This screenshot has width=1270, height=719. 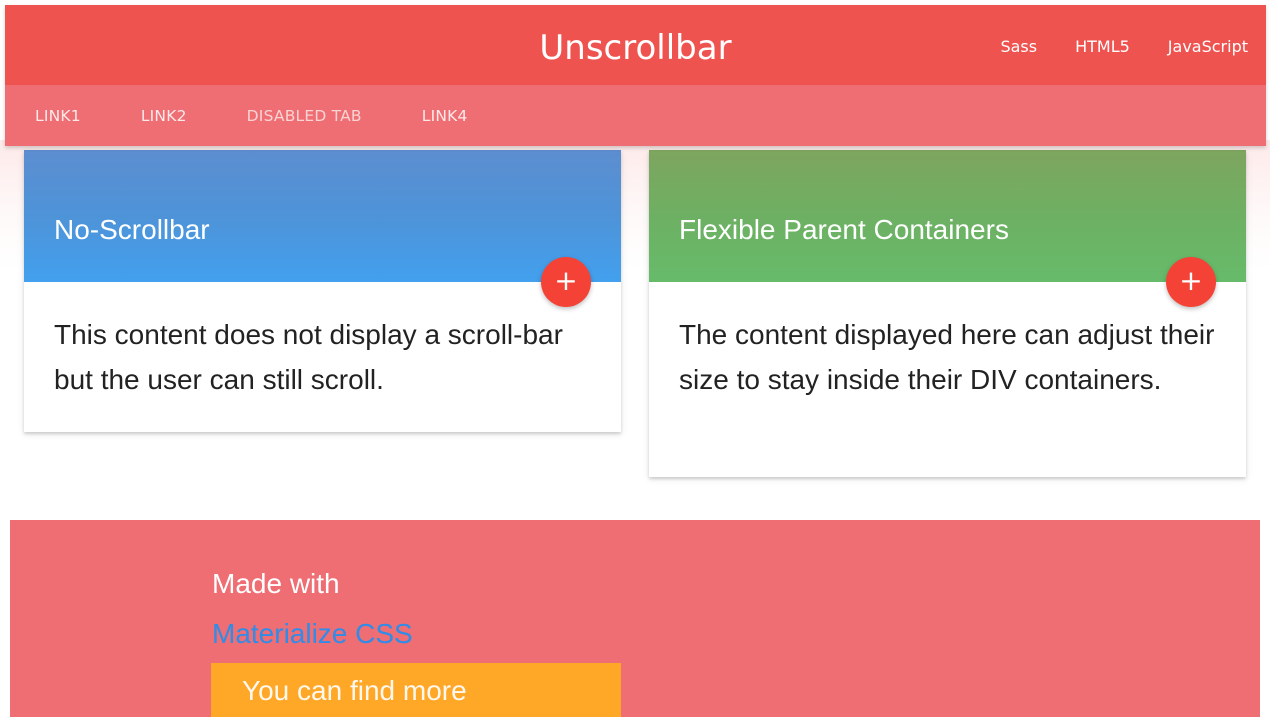 I want to click on nav-link-html5: HTML5, so click(x=1102, y=47).